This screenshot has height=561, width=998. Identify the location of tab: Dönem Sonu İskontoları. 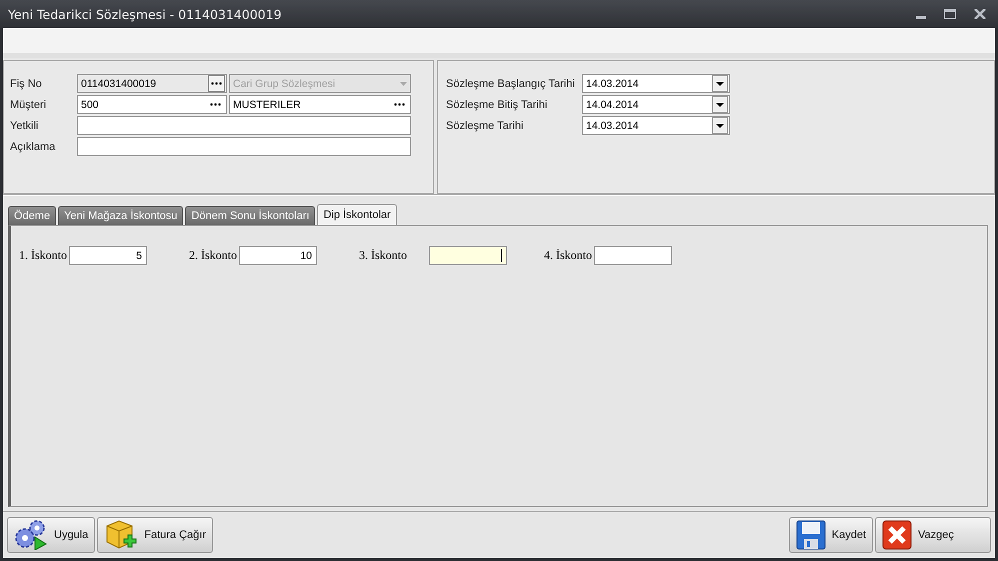
(250, 215).